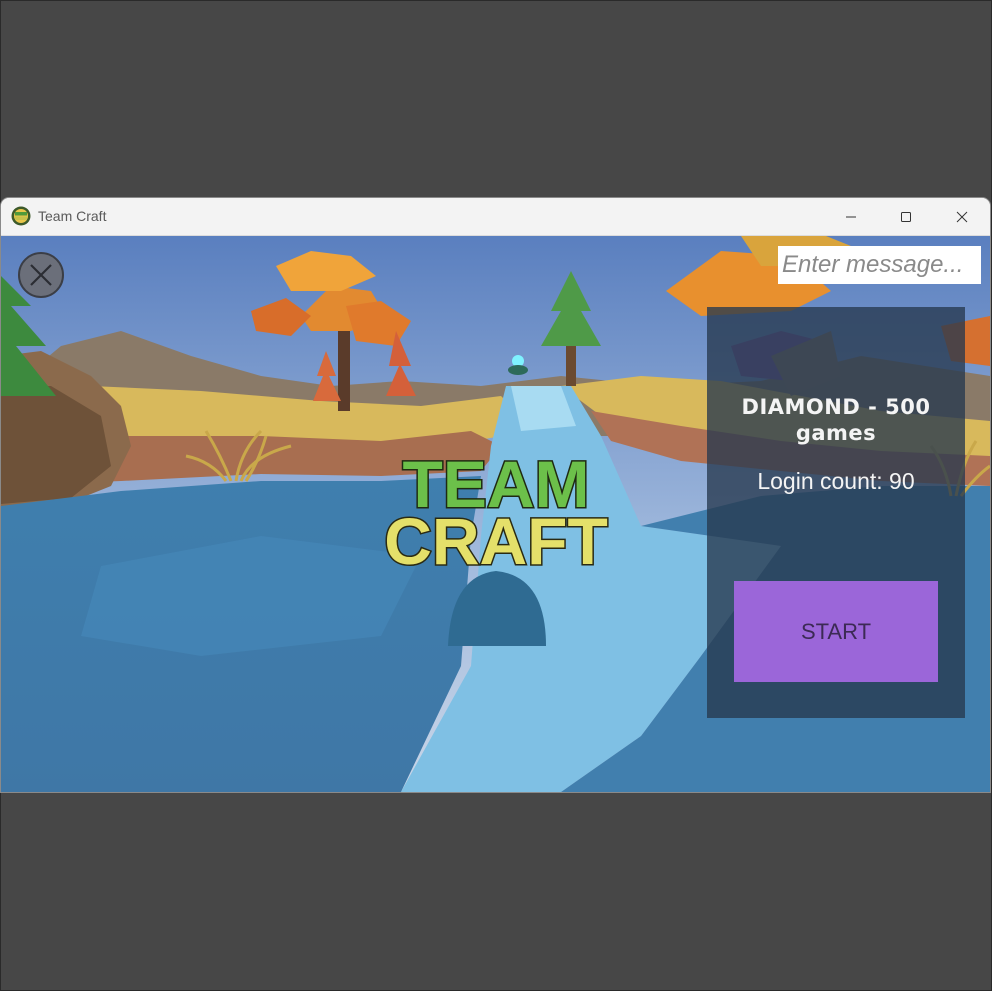 This screenshot has height=991, width=992. I want to click on rank-label: DIAMOND - 500 games, so click(836, 420).